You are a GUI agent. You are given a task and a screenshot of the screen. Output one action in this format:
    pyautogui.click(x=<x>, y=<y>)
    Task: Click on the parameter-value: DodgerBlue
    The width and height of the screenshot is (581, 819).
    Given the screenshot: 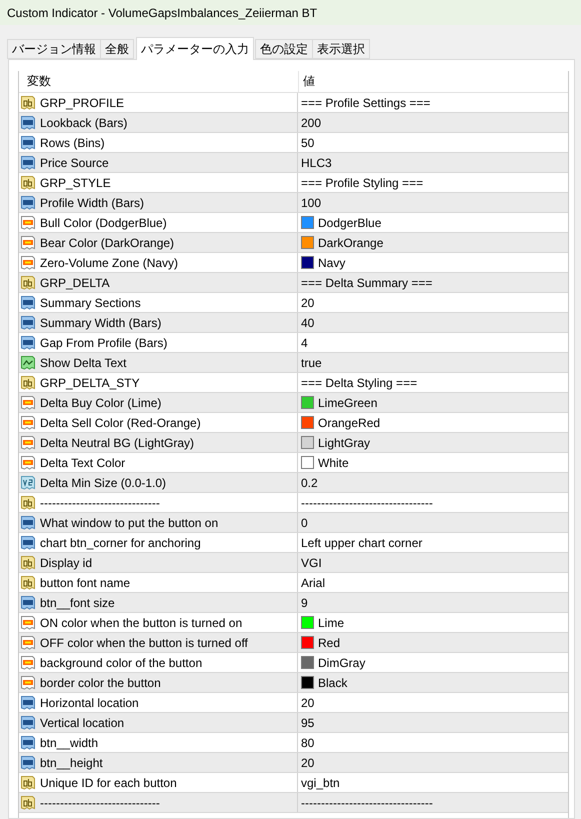 What is the action you would take?
    pyautogui.click(x=350, y=223)
    